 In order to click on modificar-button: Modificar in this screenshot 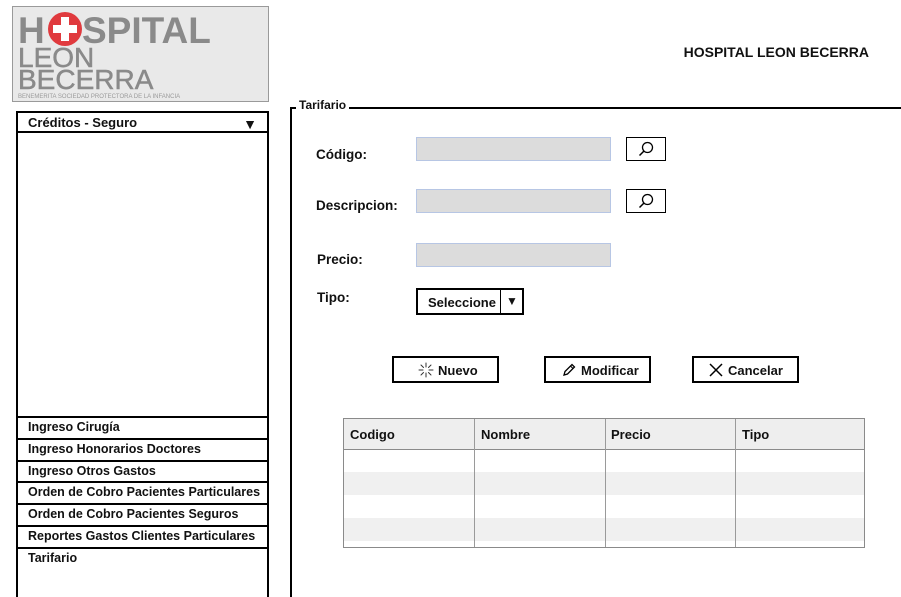, I will do `click(597, 369)`.